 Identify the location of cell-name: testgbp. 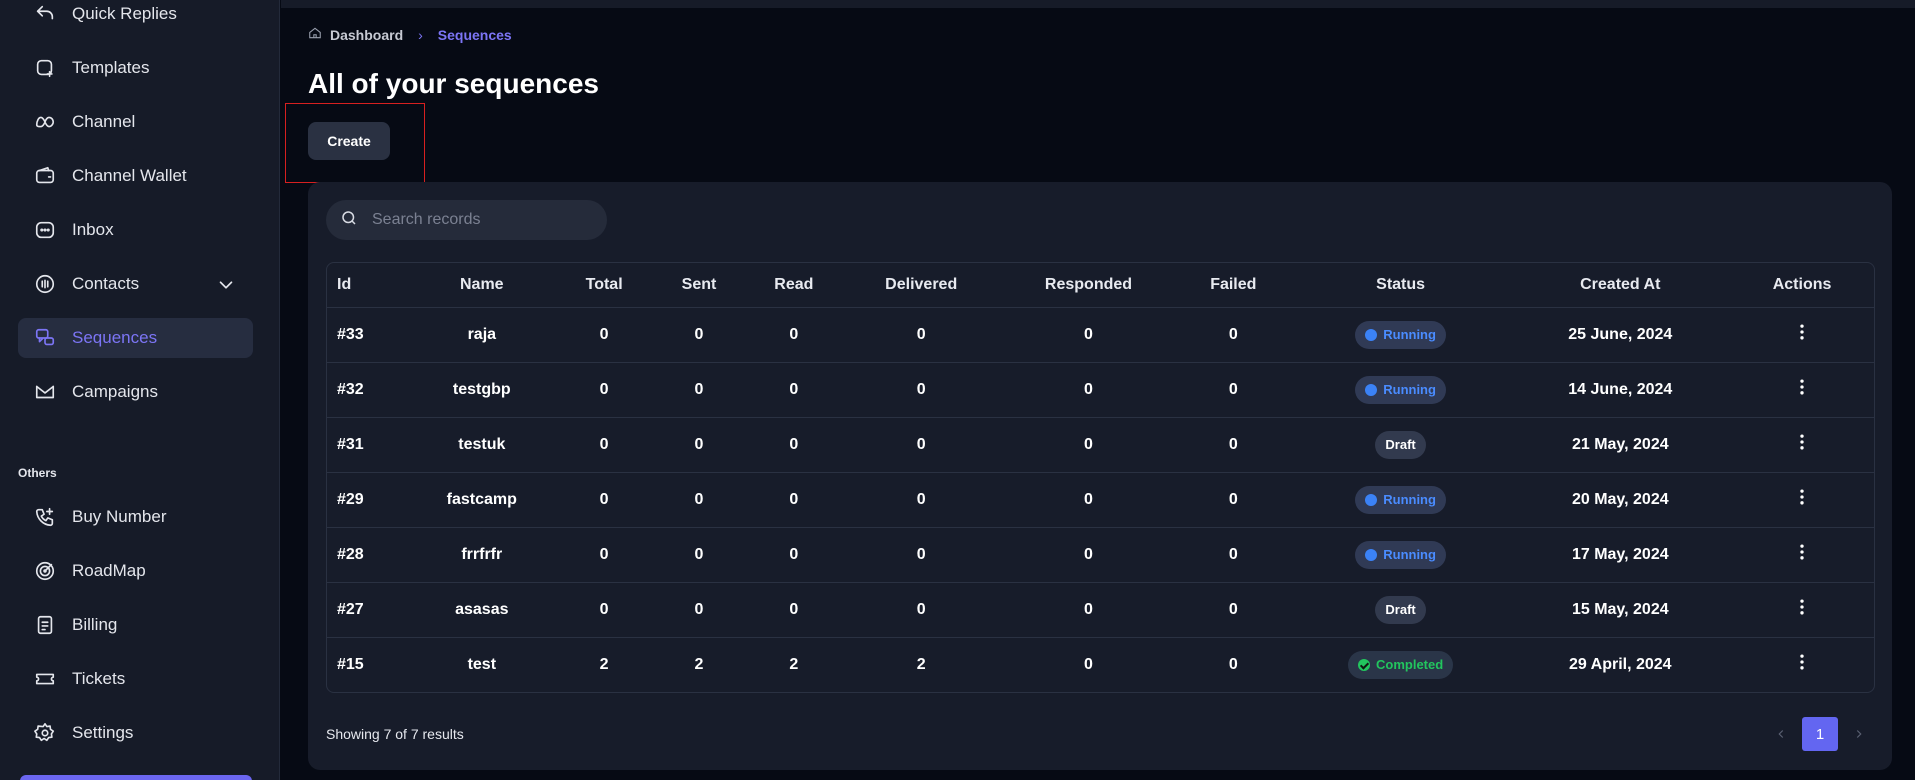
(481, 389).